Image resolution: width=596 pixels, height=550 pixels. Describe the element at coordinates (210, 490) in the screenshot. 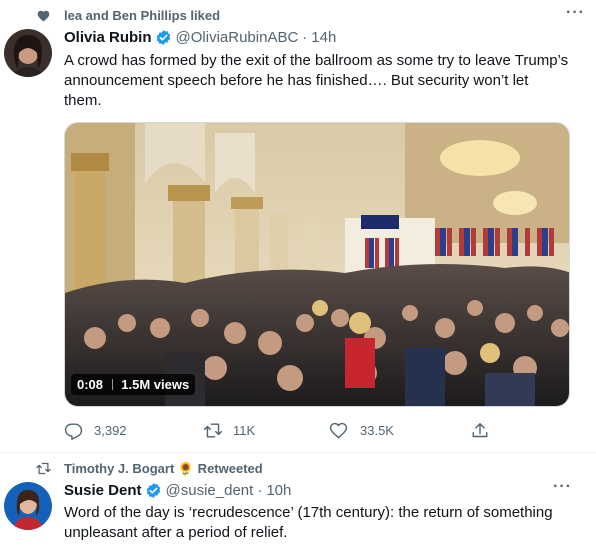

I see `author-handle: @susie_dent` at that location.